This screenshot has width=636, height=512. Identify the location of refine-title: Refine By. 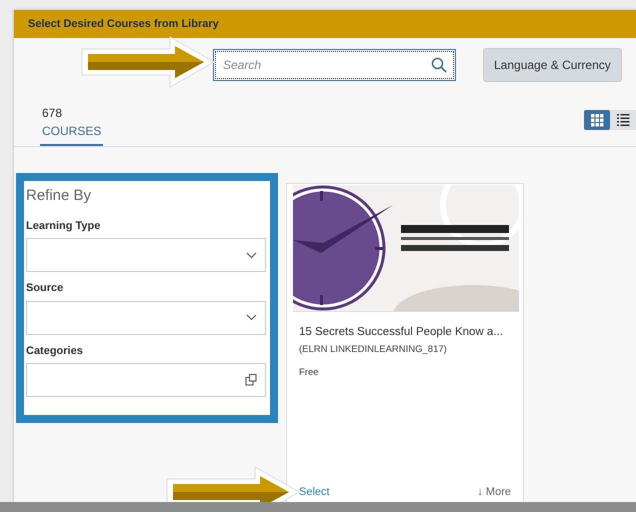
(59, 196).